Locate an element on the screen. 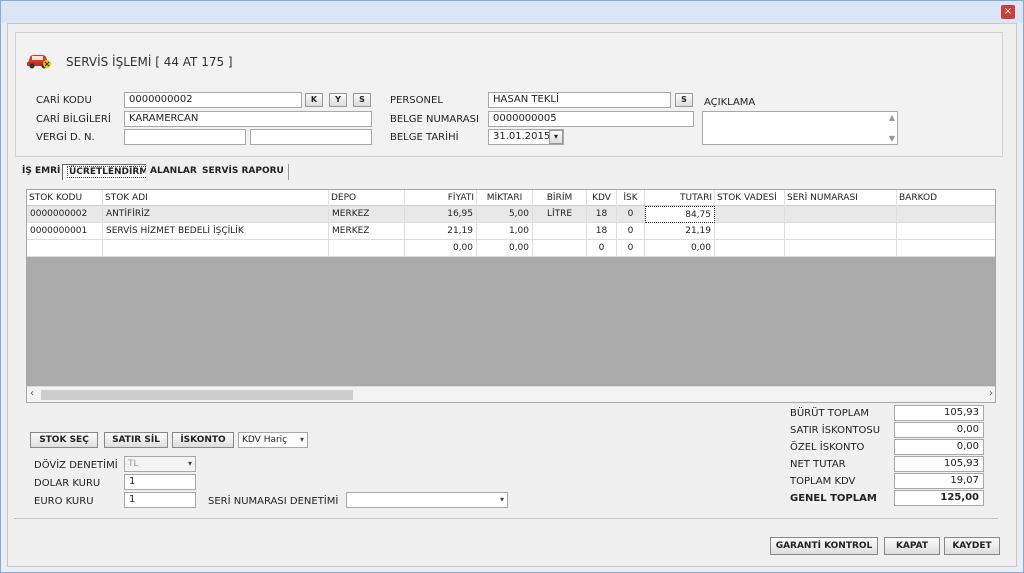  col-tutari: TUTARI is located at coordinates (680, 198).